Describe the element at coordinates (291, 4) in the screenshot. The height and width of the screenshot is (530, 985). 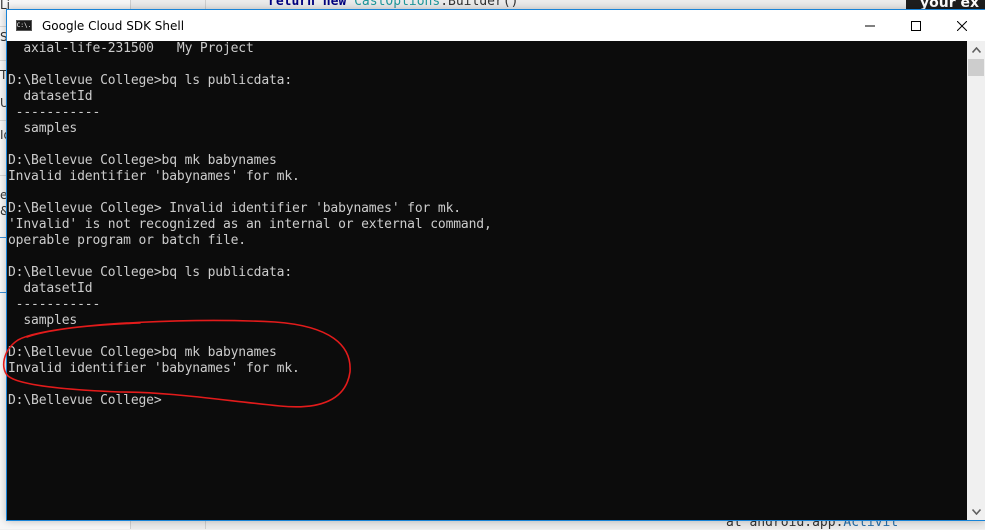
I see `code-keyword: return` at that location.